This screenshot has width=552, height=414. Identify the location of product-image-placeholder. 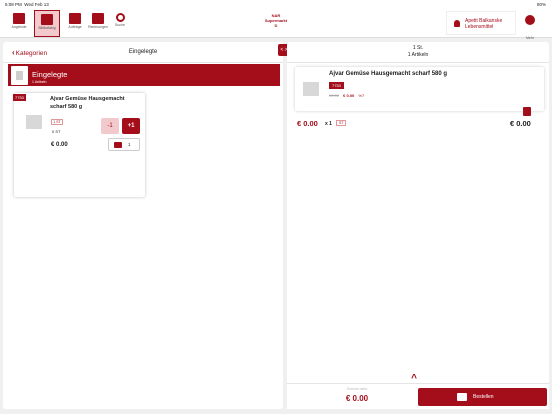
(34, 122).